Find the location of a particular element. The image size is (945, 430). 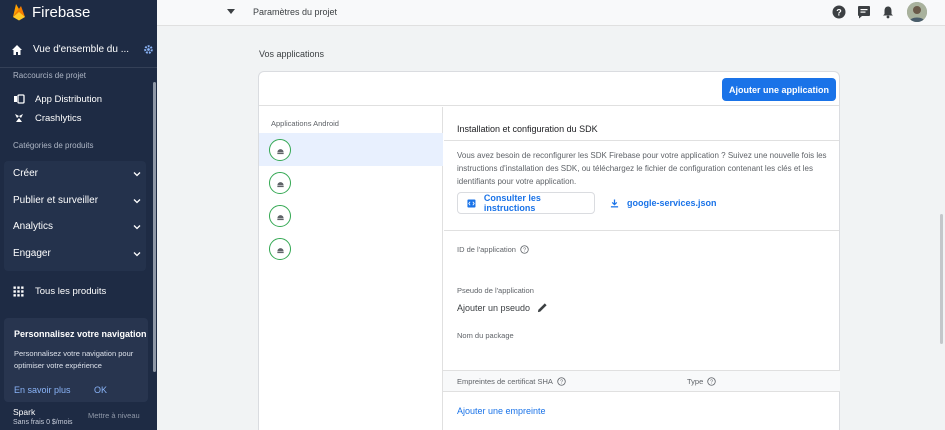

all-products: Tous les produits is located at coordinates (59, 291).